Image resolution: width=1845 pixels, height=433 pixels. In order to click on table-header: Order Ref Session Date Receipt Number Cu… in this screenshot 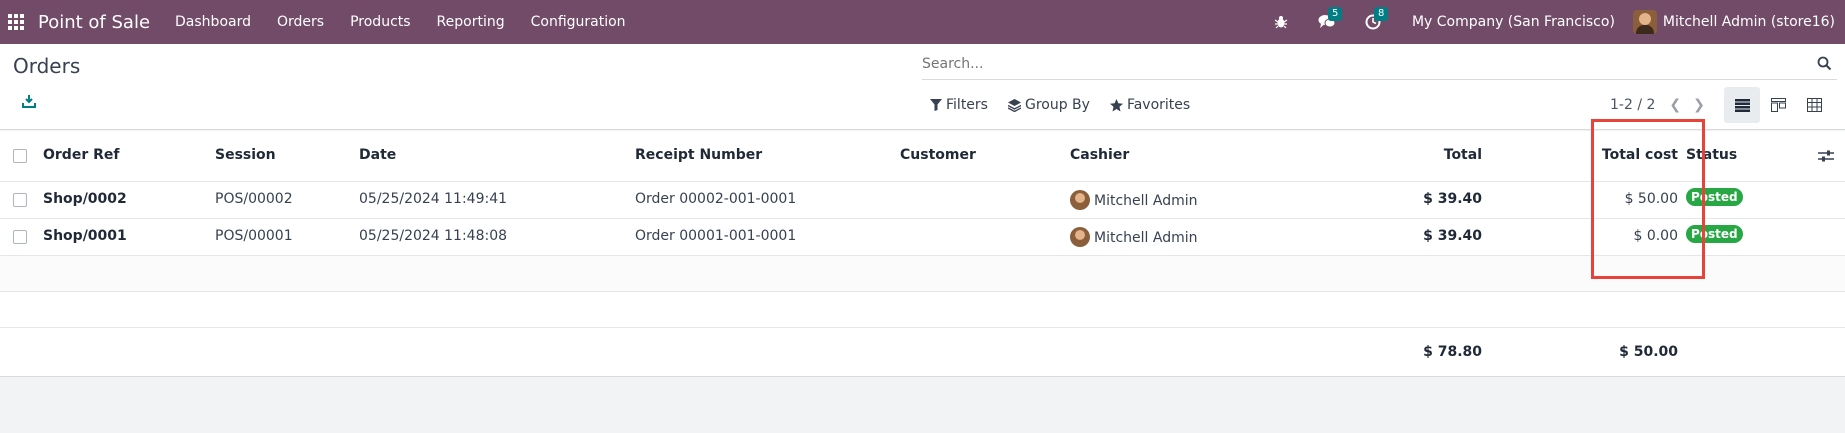, I will do `click(922, 156)`.